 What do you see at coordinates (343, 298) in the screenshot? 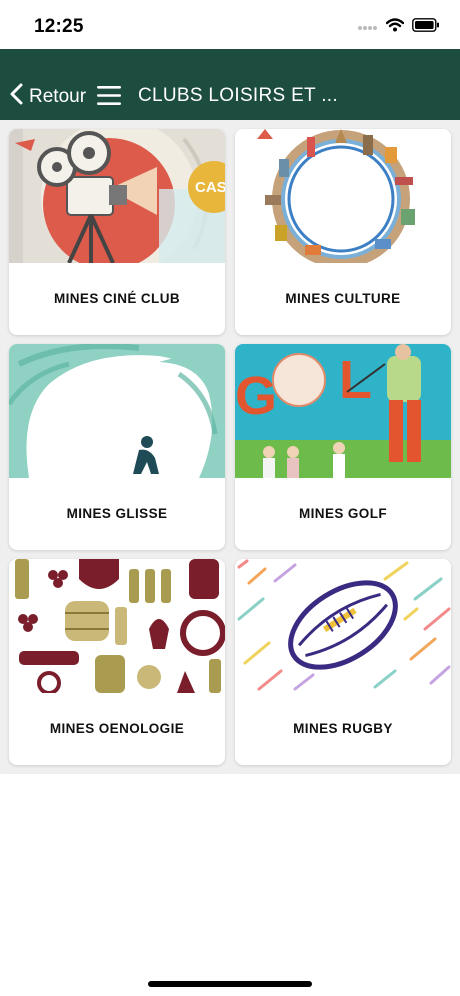
I see `club-card-title: MINES CULTURE` at bounding box center [343, 298].